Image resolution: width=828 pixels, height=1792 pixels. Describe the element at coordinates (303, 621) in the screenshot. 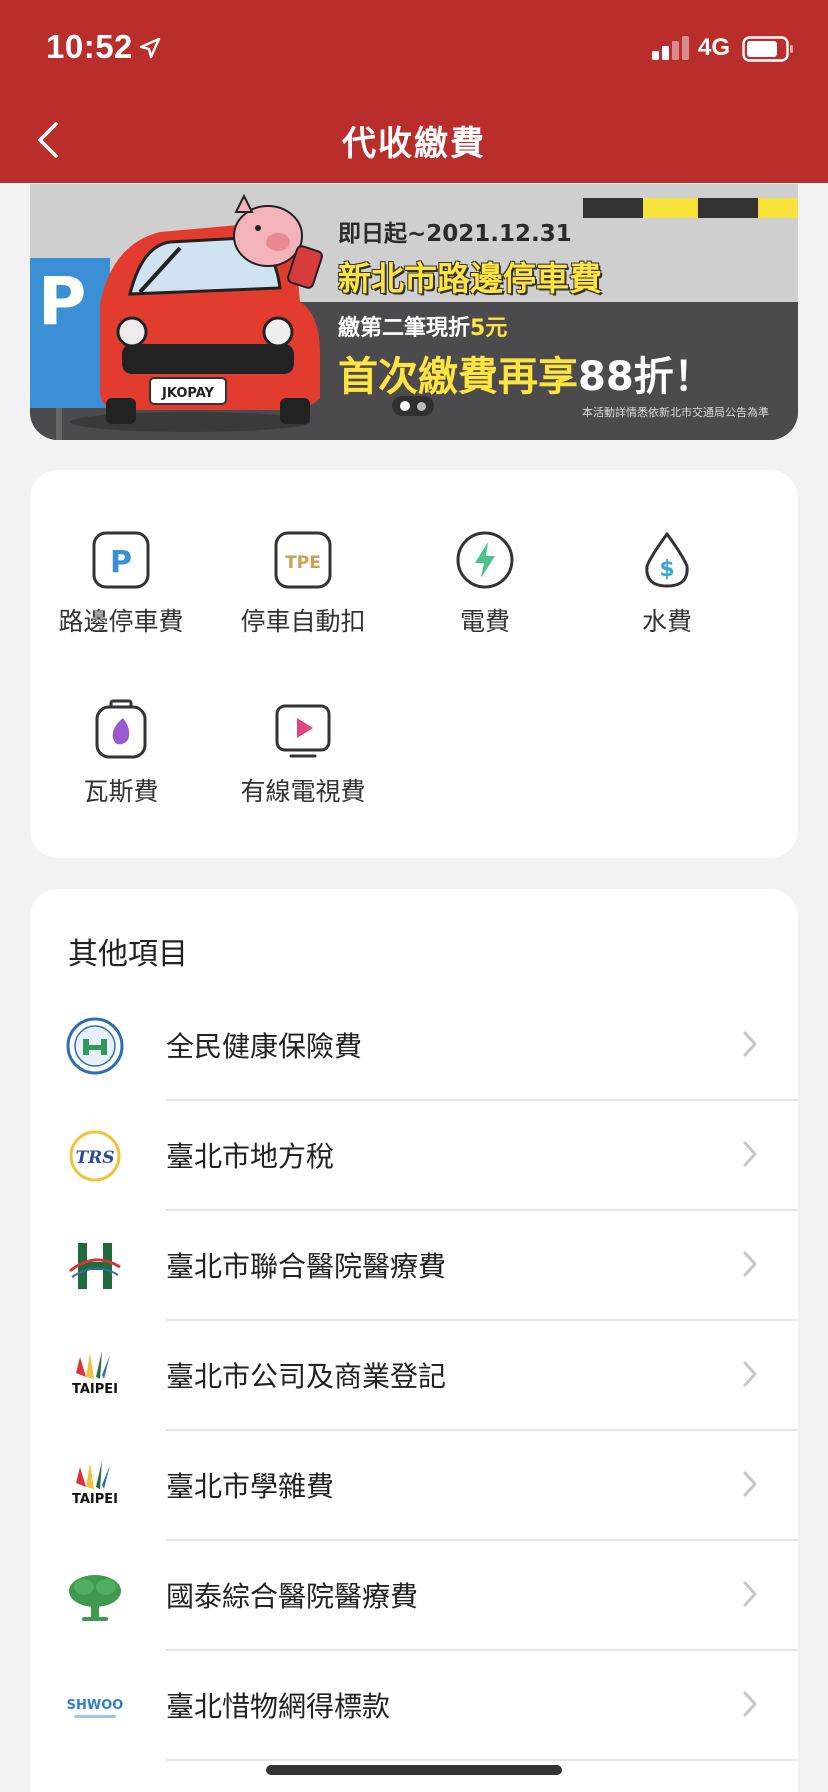

I see `category-label: 停車自動扣` at that location.